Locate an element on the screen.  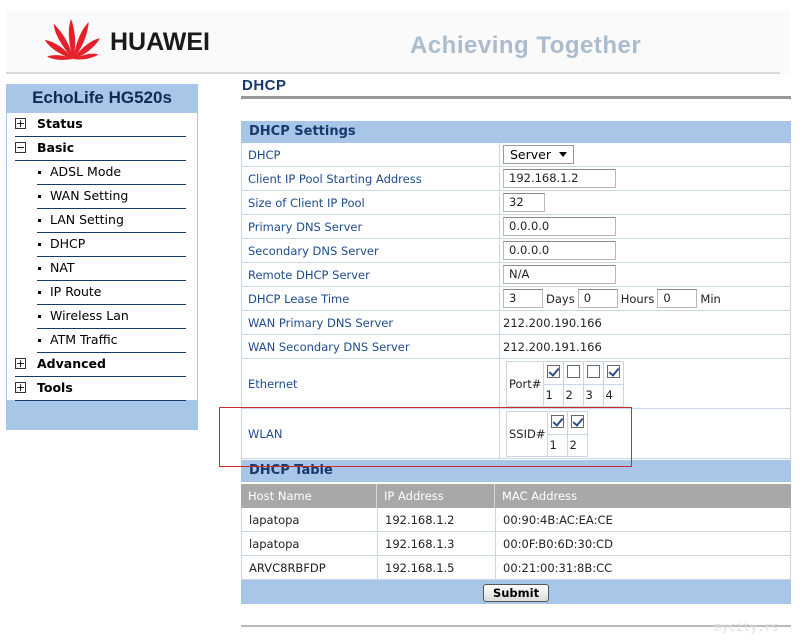
sidebar-item-label: Status is located at coordinates (60, 123).